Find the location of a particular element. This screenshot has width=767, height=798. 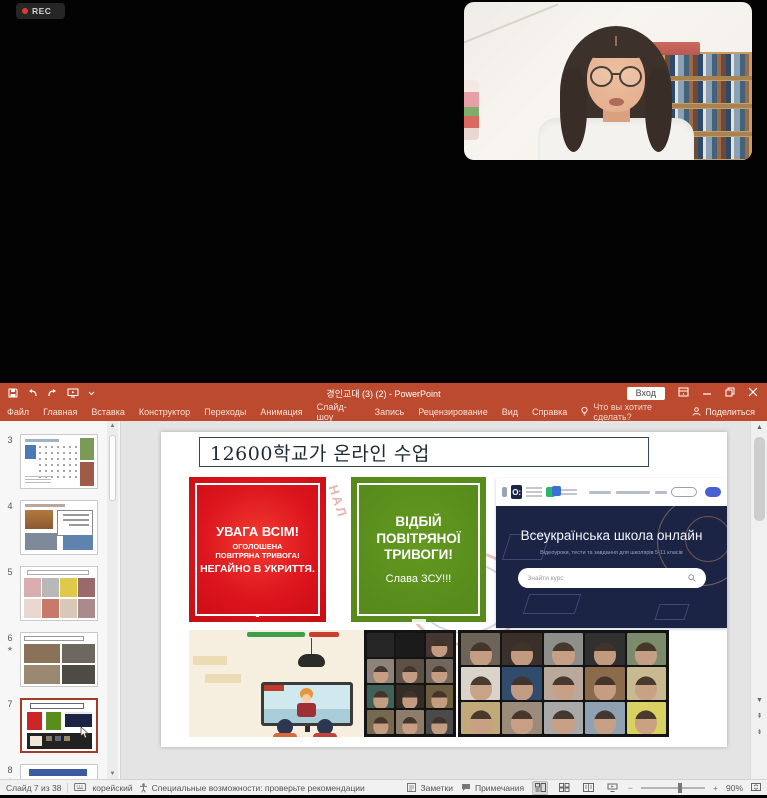

slide-sorter-view-button is located at coordinates (564, 788).